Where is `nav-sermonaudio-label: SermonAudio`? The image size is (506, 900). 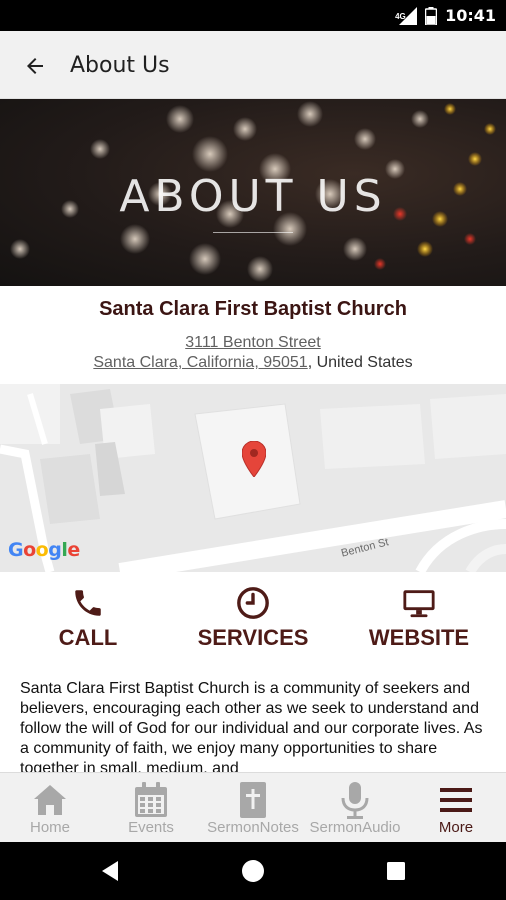 nav-sermonaudio-label: SermonAudio is located at coordinates (355, 827).